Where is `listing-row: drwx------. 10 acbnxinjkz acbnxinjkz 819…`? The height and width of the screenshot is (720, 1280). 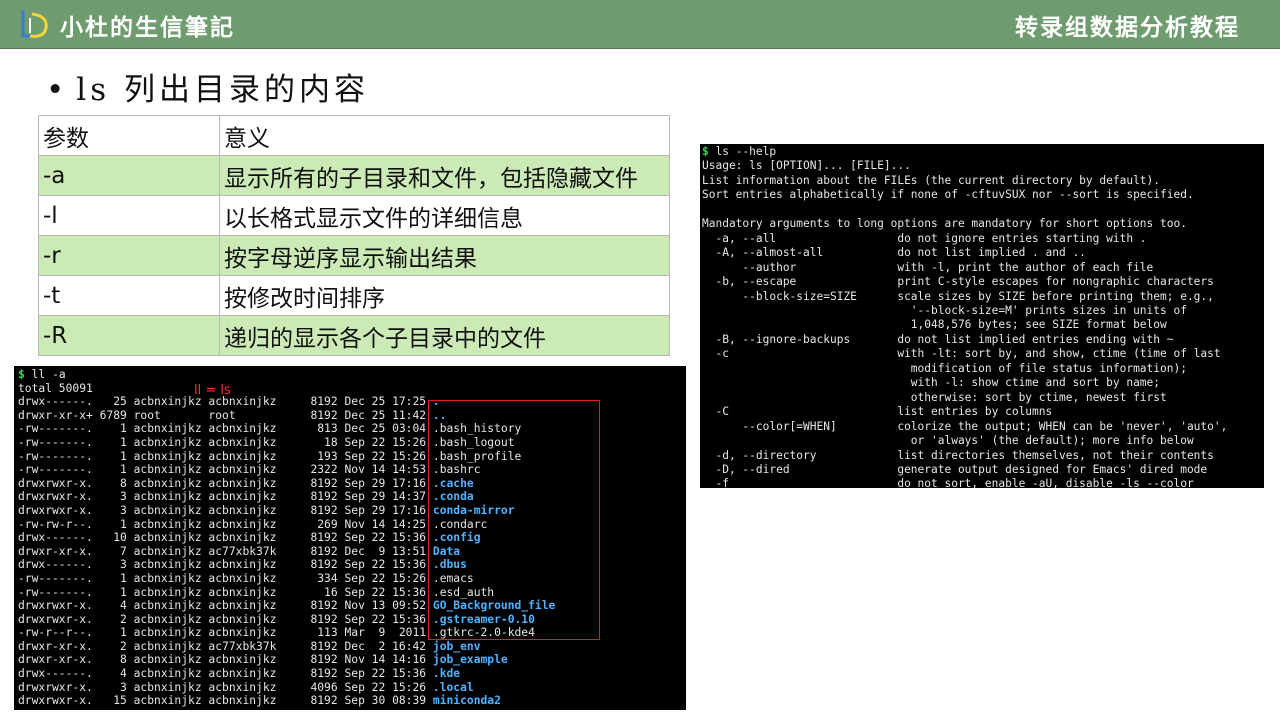
listing-row: drwx------. 10 acbnxinjkz acbnxinjkz 819… is located at coordinates (249, 537).